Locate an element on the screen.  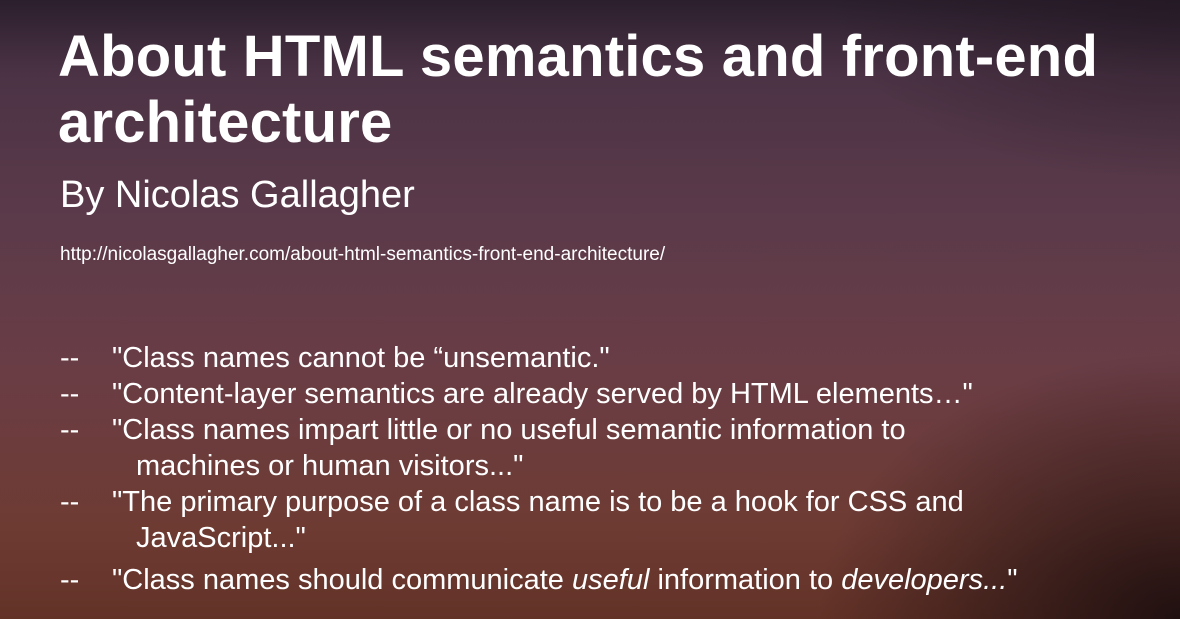
emphasis-useful: useful is located at coordinates (611, 580).